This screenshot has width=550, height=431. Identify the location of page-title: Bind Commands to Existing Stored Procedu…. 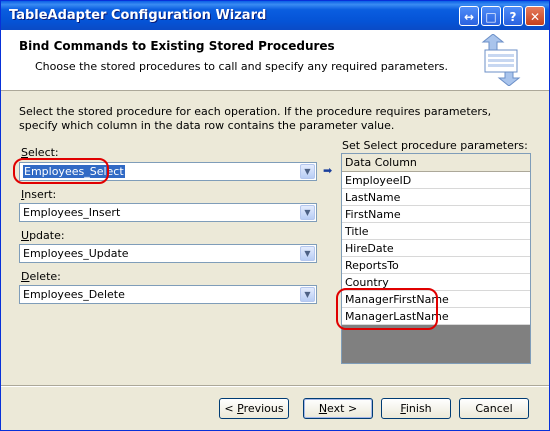
(177, 46).